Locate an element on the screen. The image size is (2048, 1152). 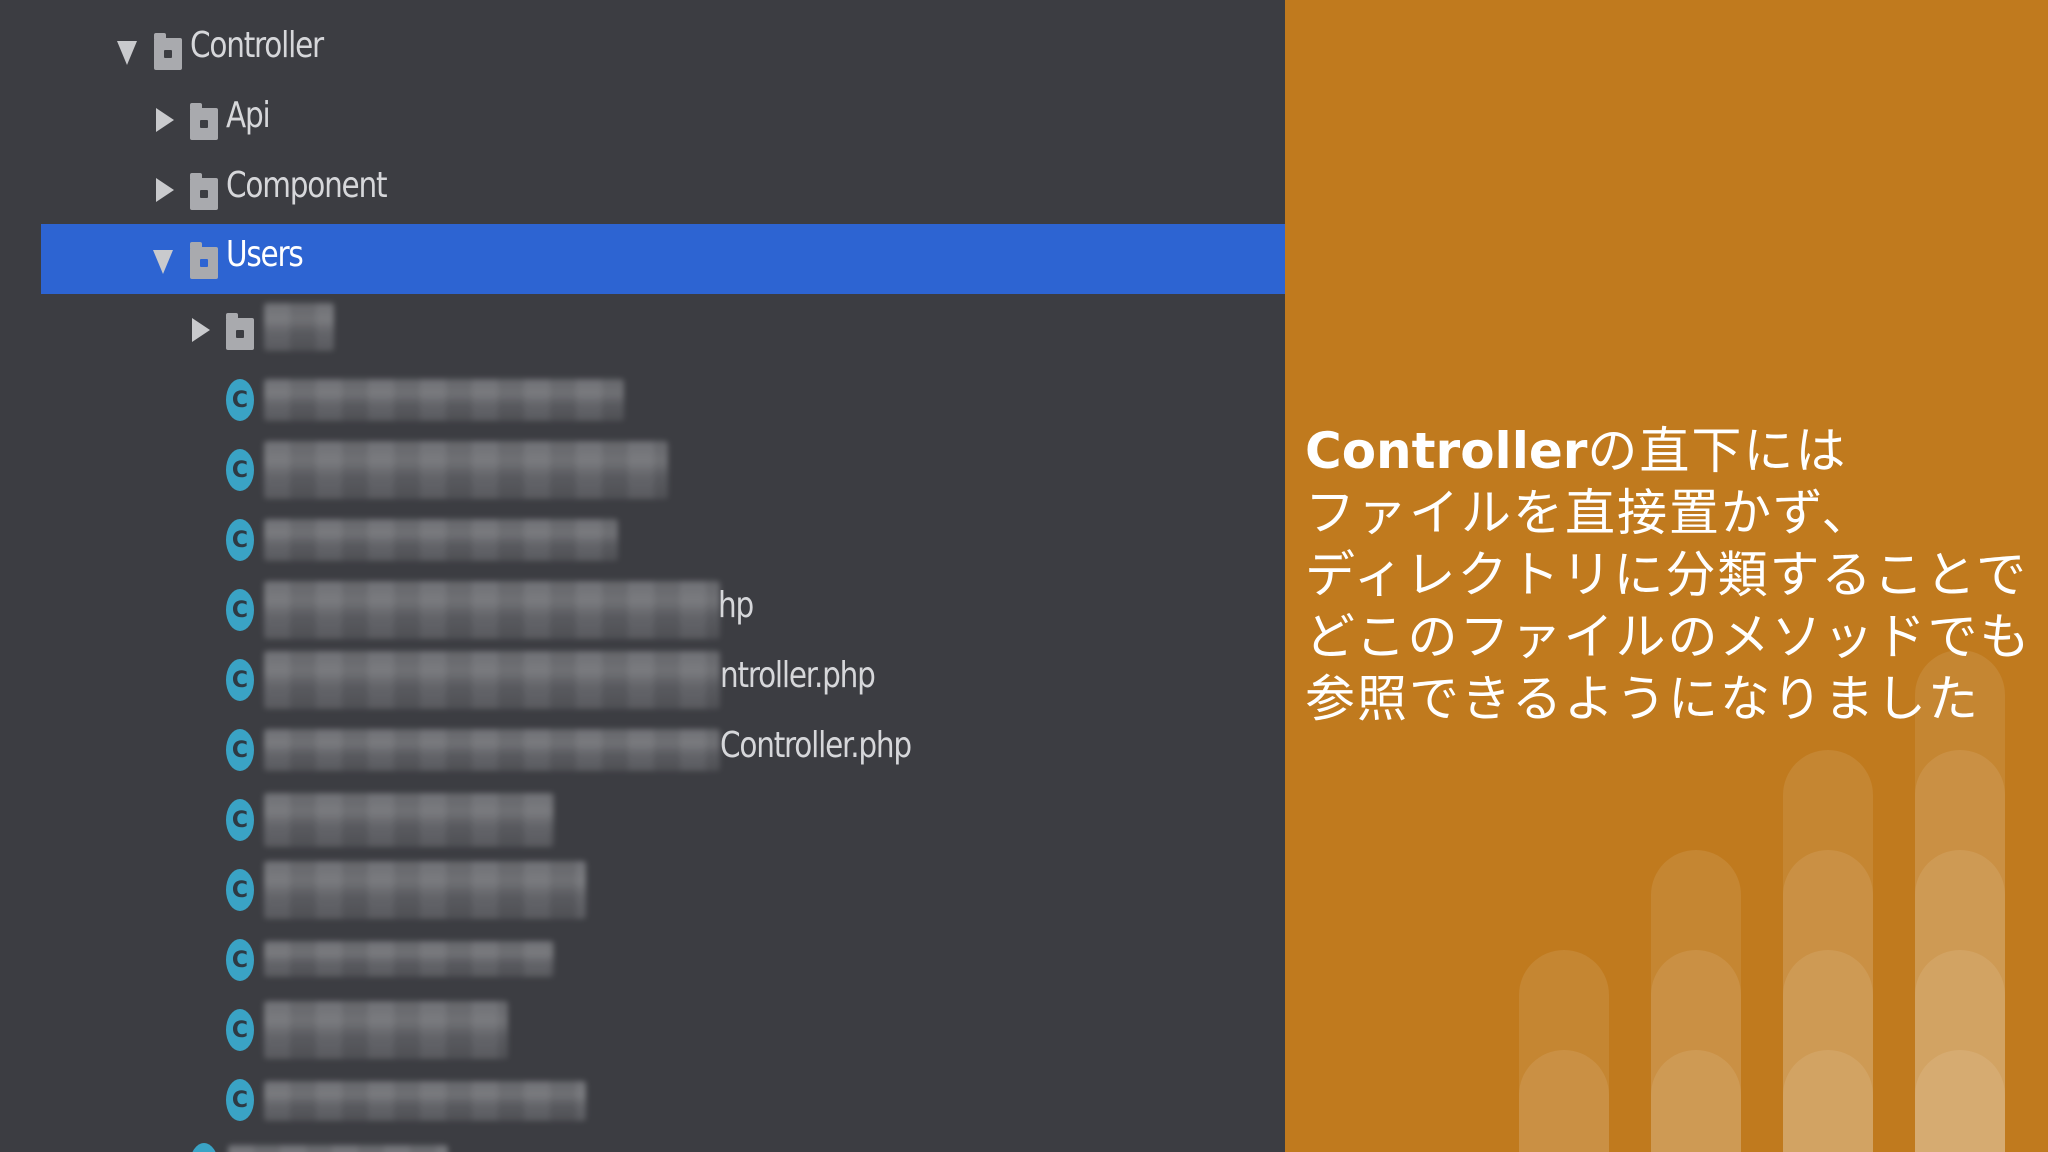
tree-item-label: Component is located at coordinates (307, 185).